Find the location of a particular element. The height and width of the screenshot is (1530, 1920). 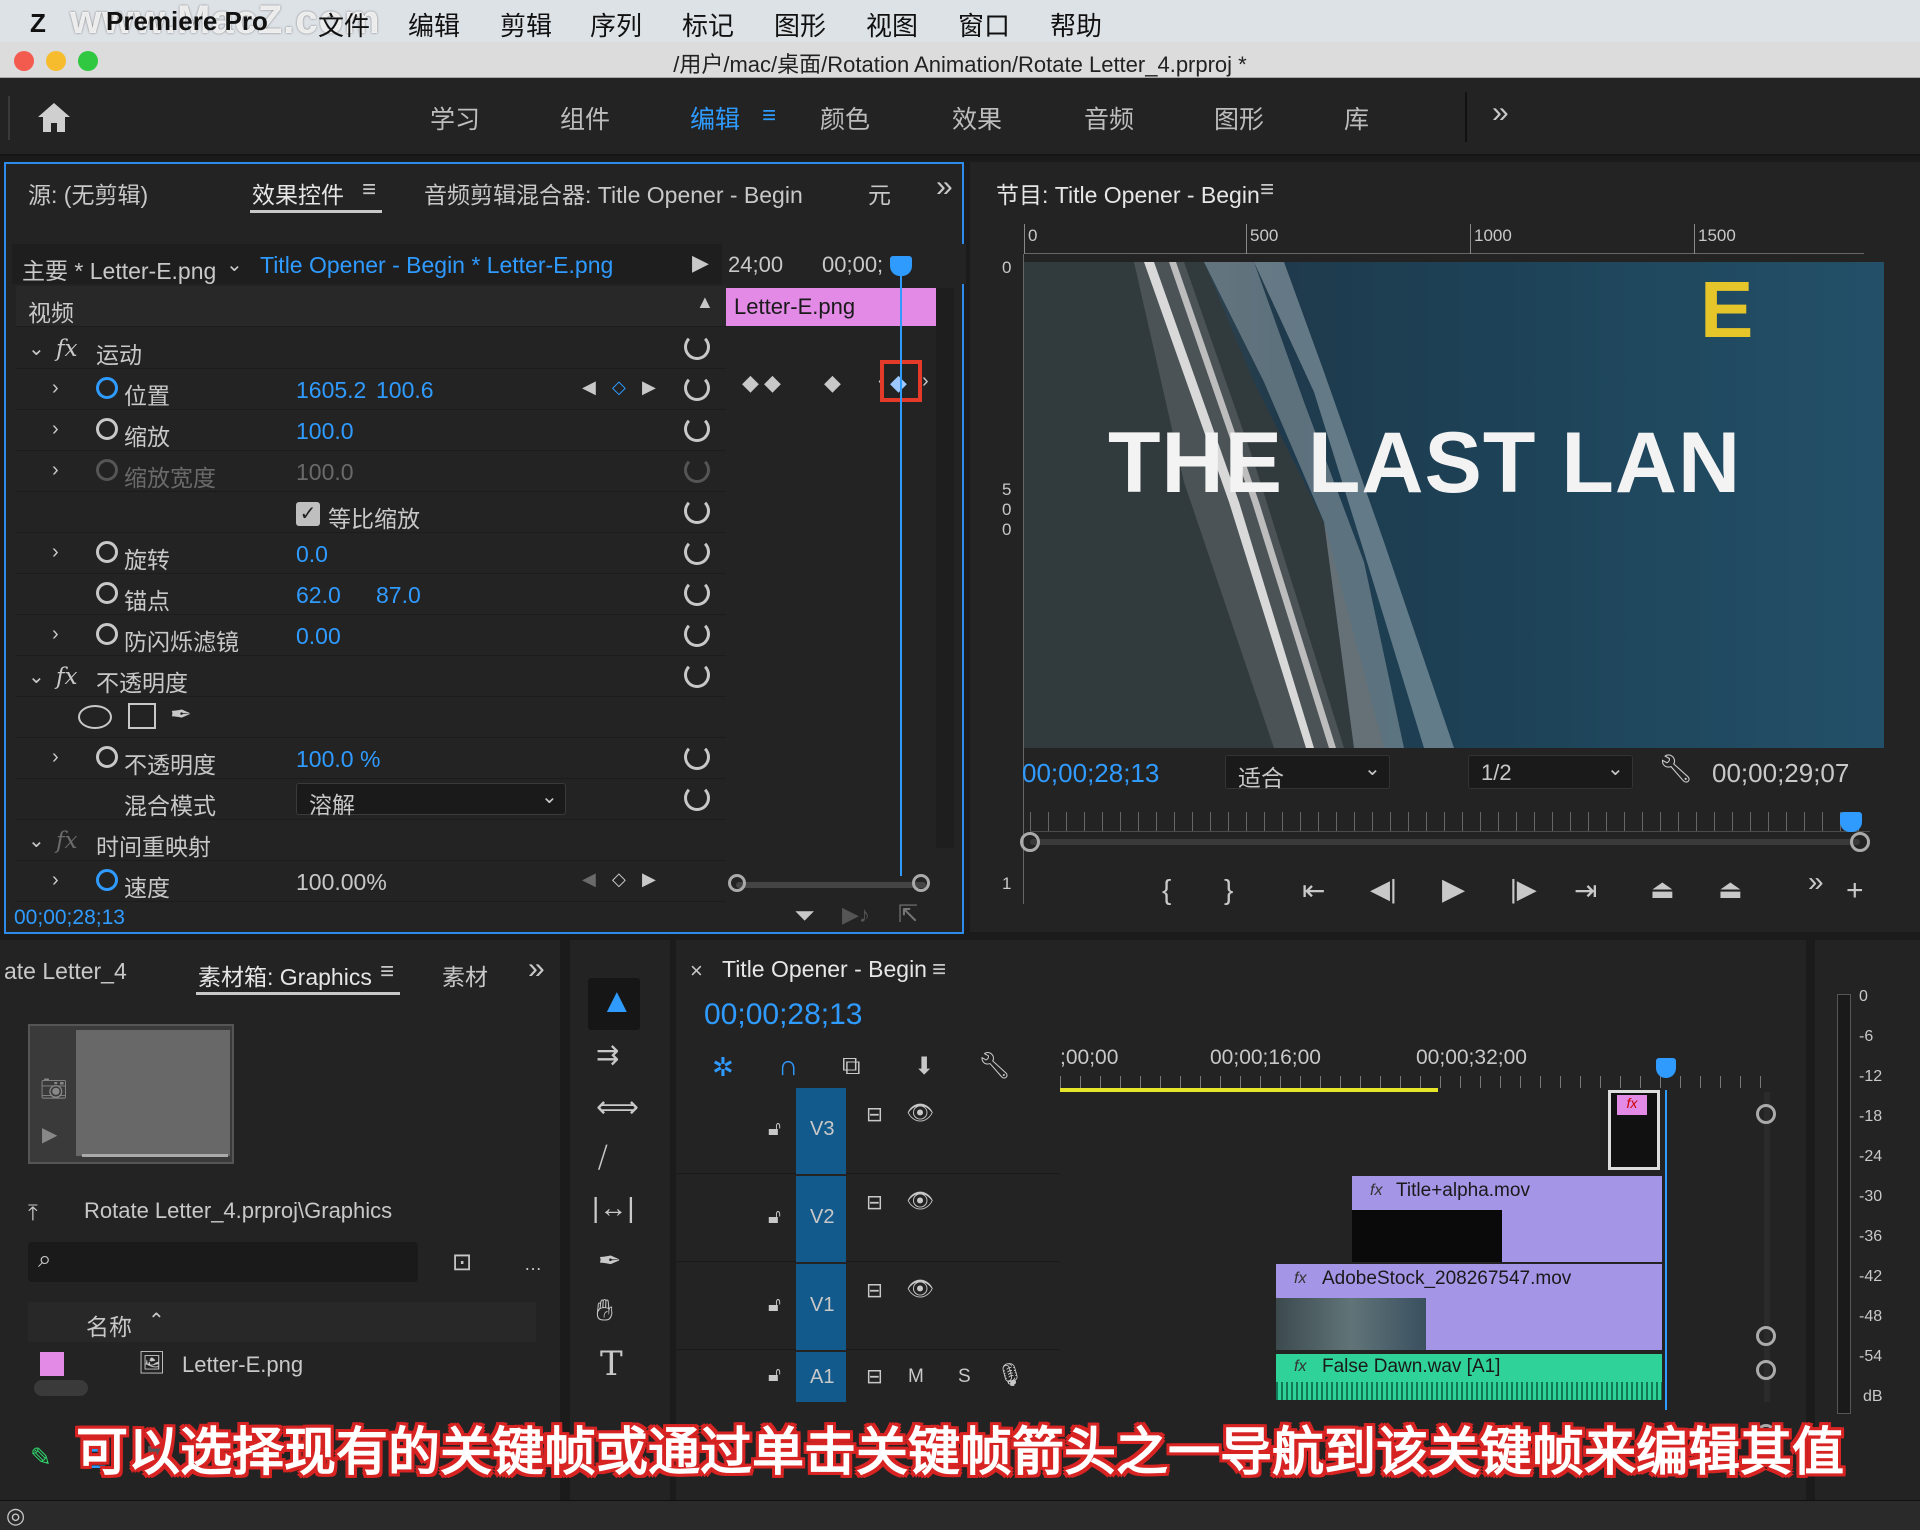

blend-mode-select: 溶解 ⌄ is located at coordinates (431, 800).